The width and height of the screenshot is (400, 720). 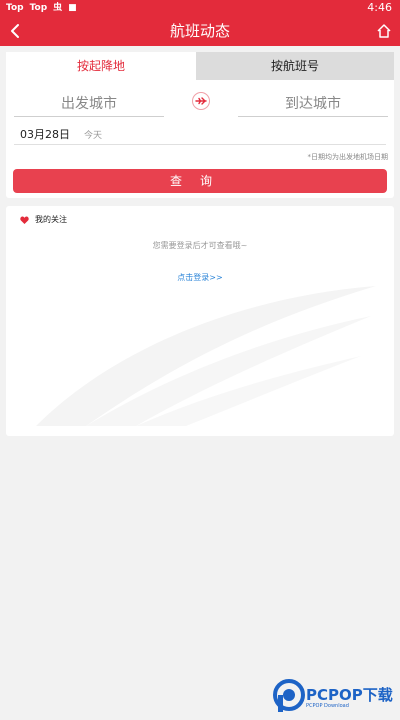 I want to click on brand-name: PCPOP下载, so click(x=349, y=695).